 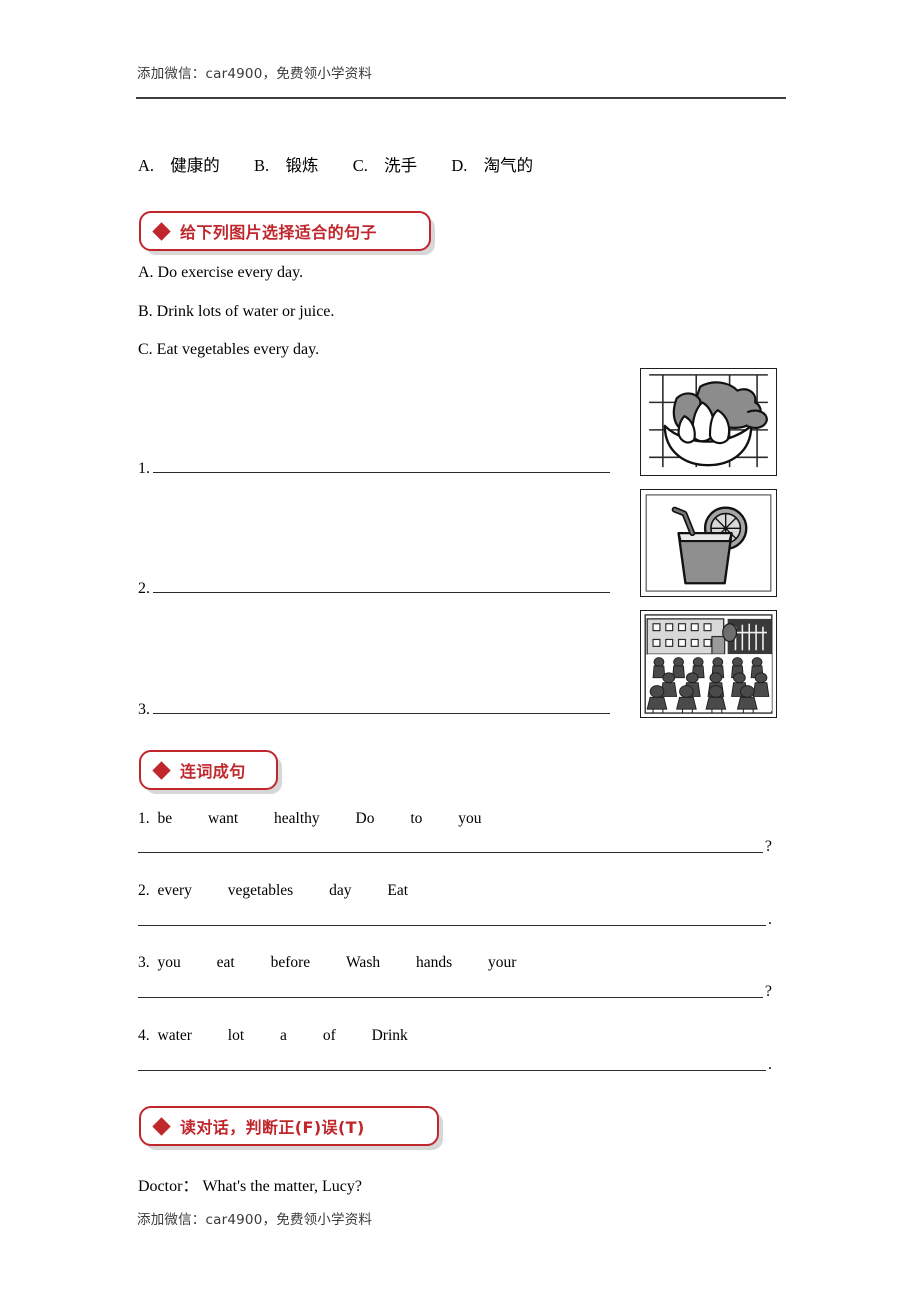 What do you see at coordinates (174, 890) in the screenshot?
I see `scramble-word: every` at bounding box center [174, 890].